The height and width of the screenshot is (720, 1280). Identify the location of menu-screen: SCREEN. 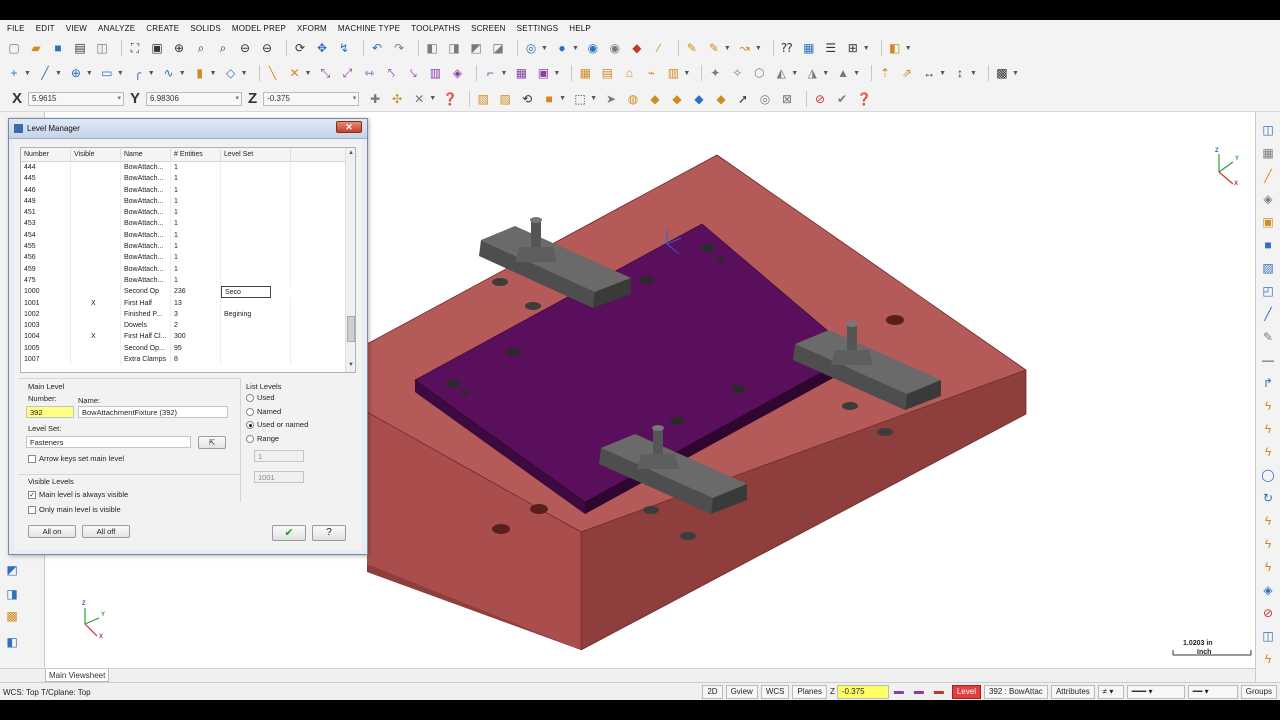
(488, 28).